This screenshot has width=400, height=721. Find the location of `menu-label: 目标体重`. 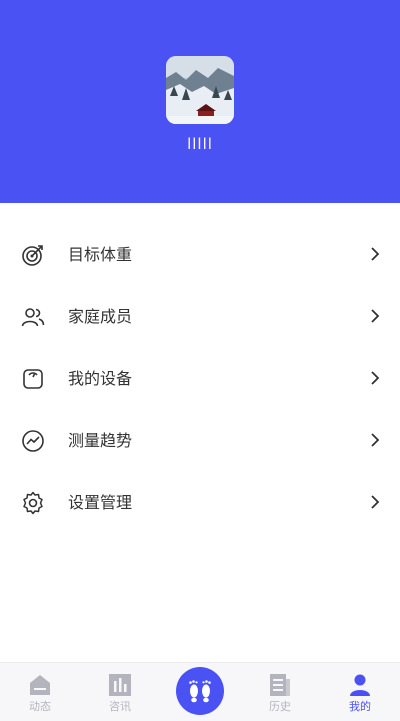

menu-label: 目标体重 is located at coordinates (100, 254).